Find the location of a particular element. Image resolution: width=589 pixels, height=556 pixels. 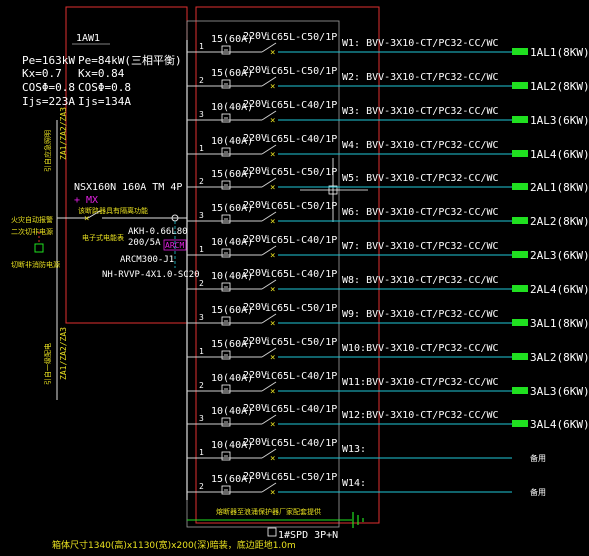

cable-spec: W4: BVV-3X10-CT/PC32-CC/WC is located at coordinates (420, 145).